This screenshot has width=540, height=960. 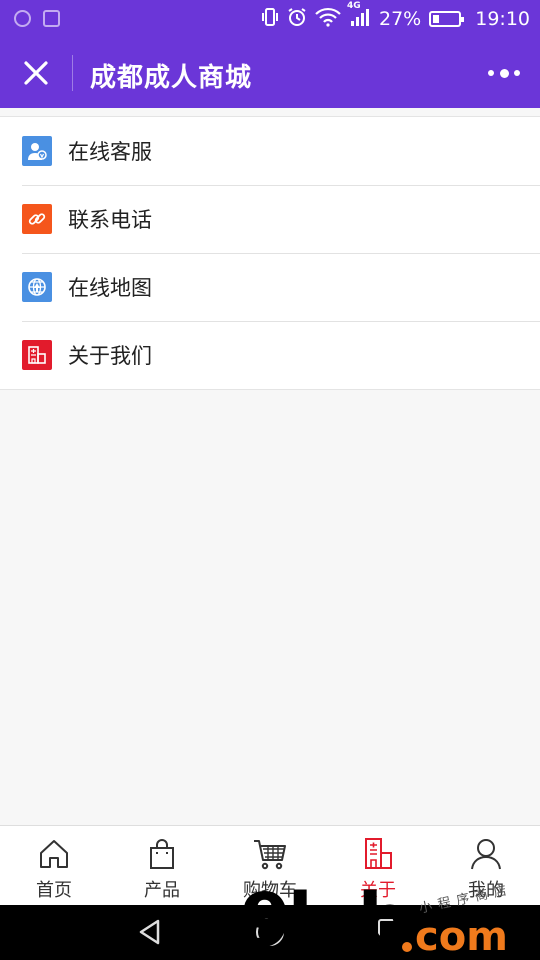 What do you see at coordinates (400, 19) in the screenshot?
I see `battery-percent: 27%` at bounding box center [400, 19].